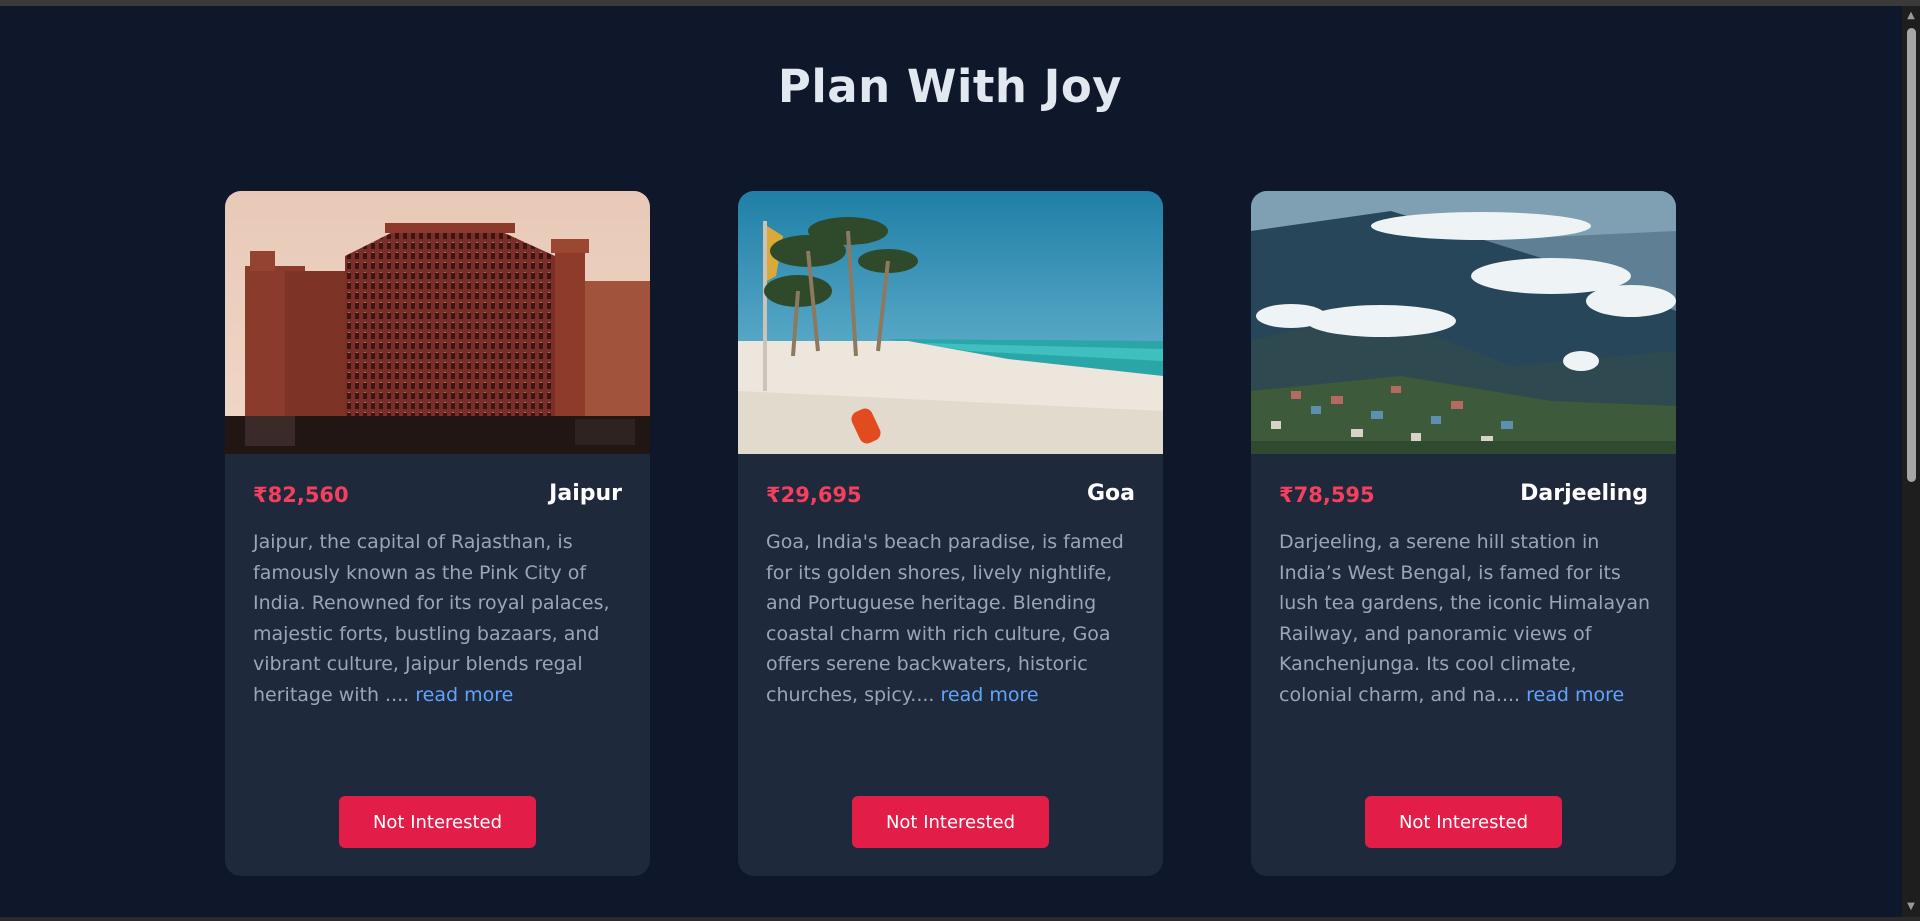  What do you see at coordinates (301, 495) in the screenshot?
I see `price: ₹82,560` at bounding box center [301, 495].